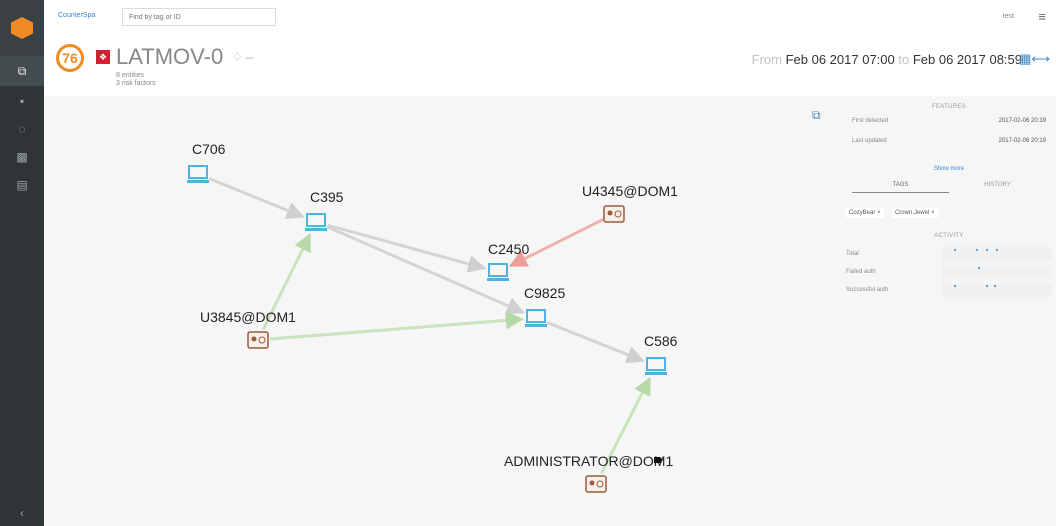  Describe the element at coordinates (209, 149) in the screenshot. I see `node-label: C706` at that location.